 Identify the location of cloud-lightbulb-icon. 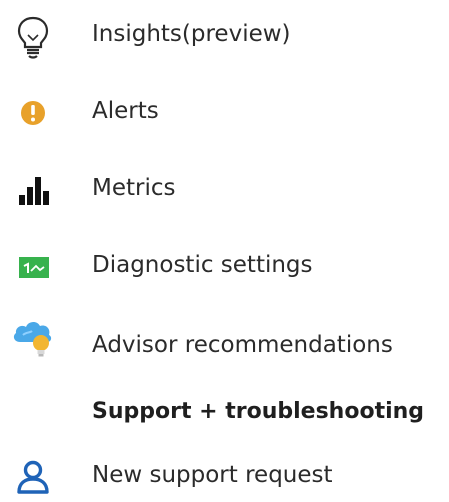
(32, 339).